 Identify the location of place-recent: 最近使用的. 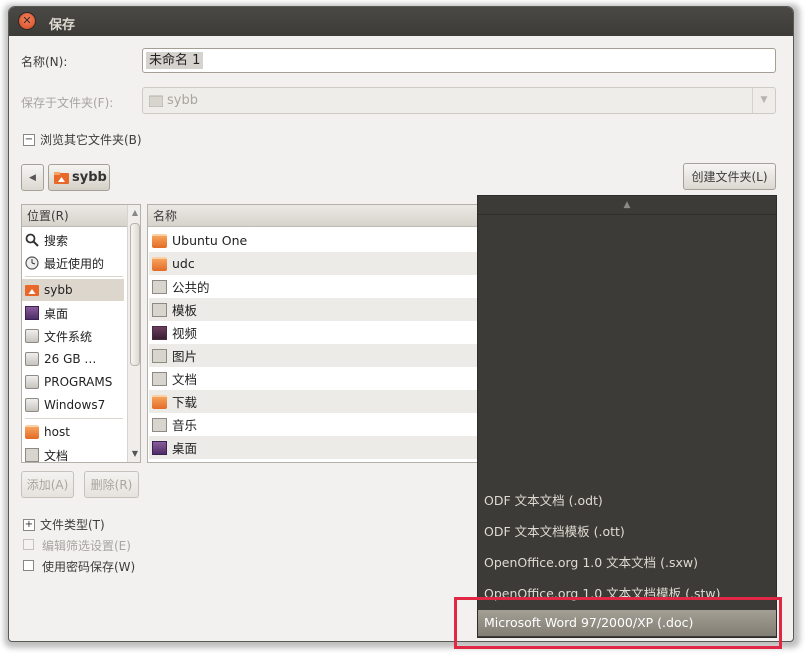
(75, 263).